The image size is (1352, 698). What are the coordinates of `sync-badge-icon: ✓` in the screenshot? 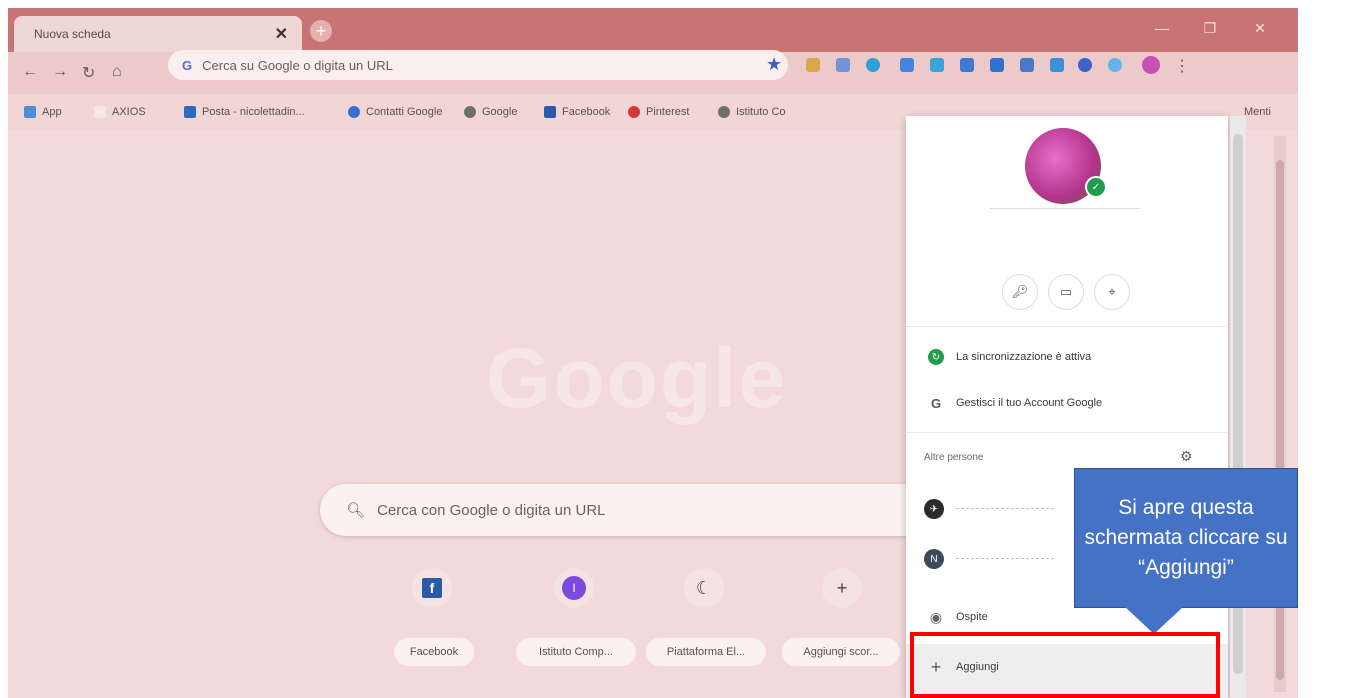 It's located at (1096, 187).